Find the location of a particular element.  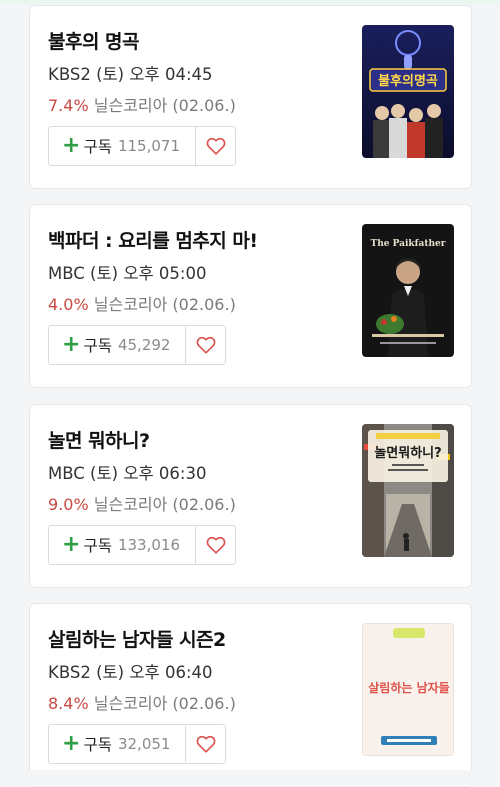

subscribe-group: + 구독 133,016 is located at coordinates (142, 545).